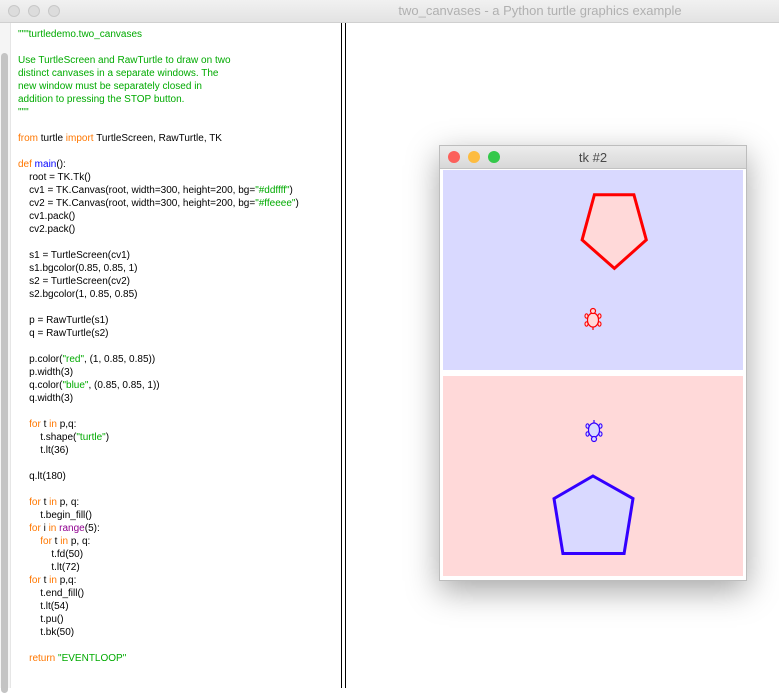 The height and width of the screenshot is (693, 779). I want to click on code-token: q.color(, so click(40, 385).